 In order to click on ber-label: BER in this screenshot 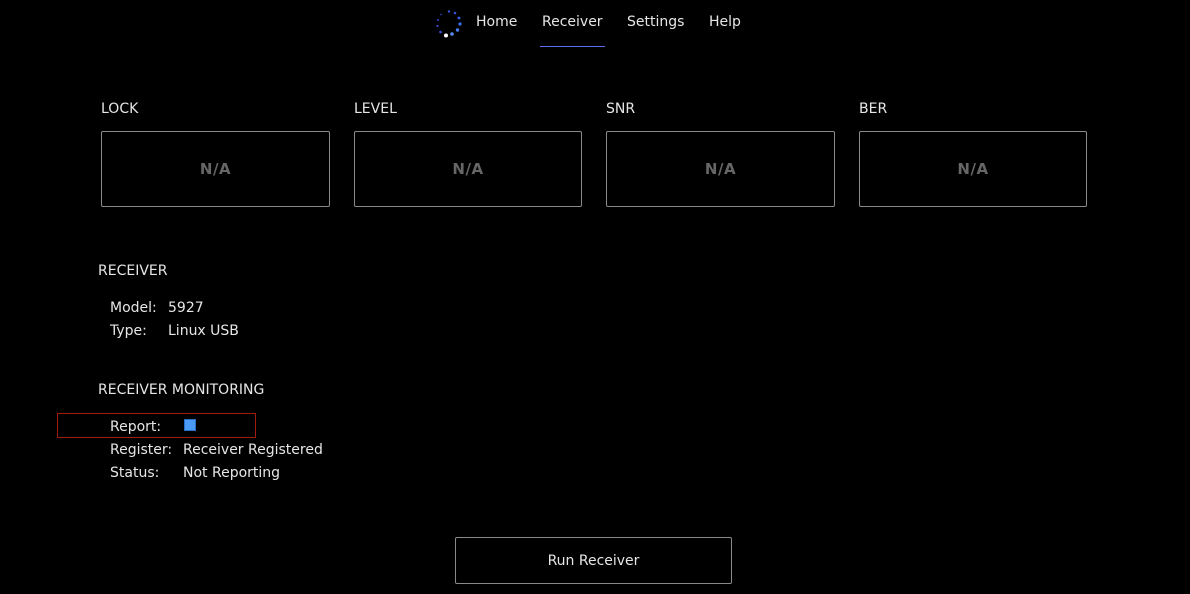, I will do `click(873, 109)`.